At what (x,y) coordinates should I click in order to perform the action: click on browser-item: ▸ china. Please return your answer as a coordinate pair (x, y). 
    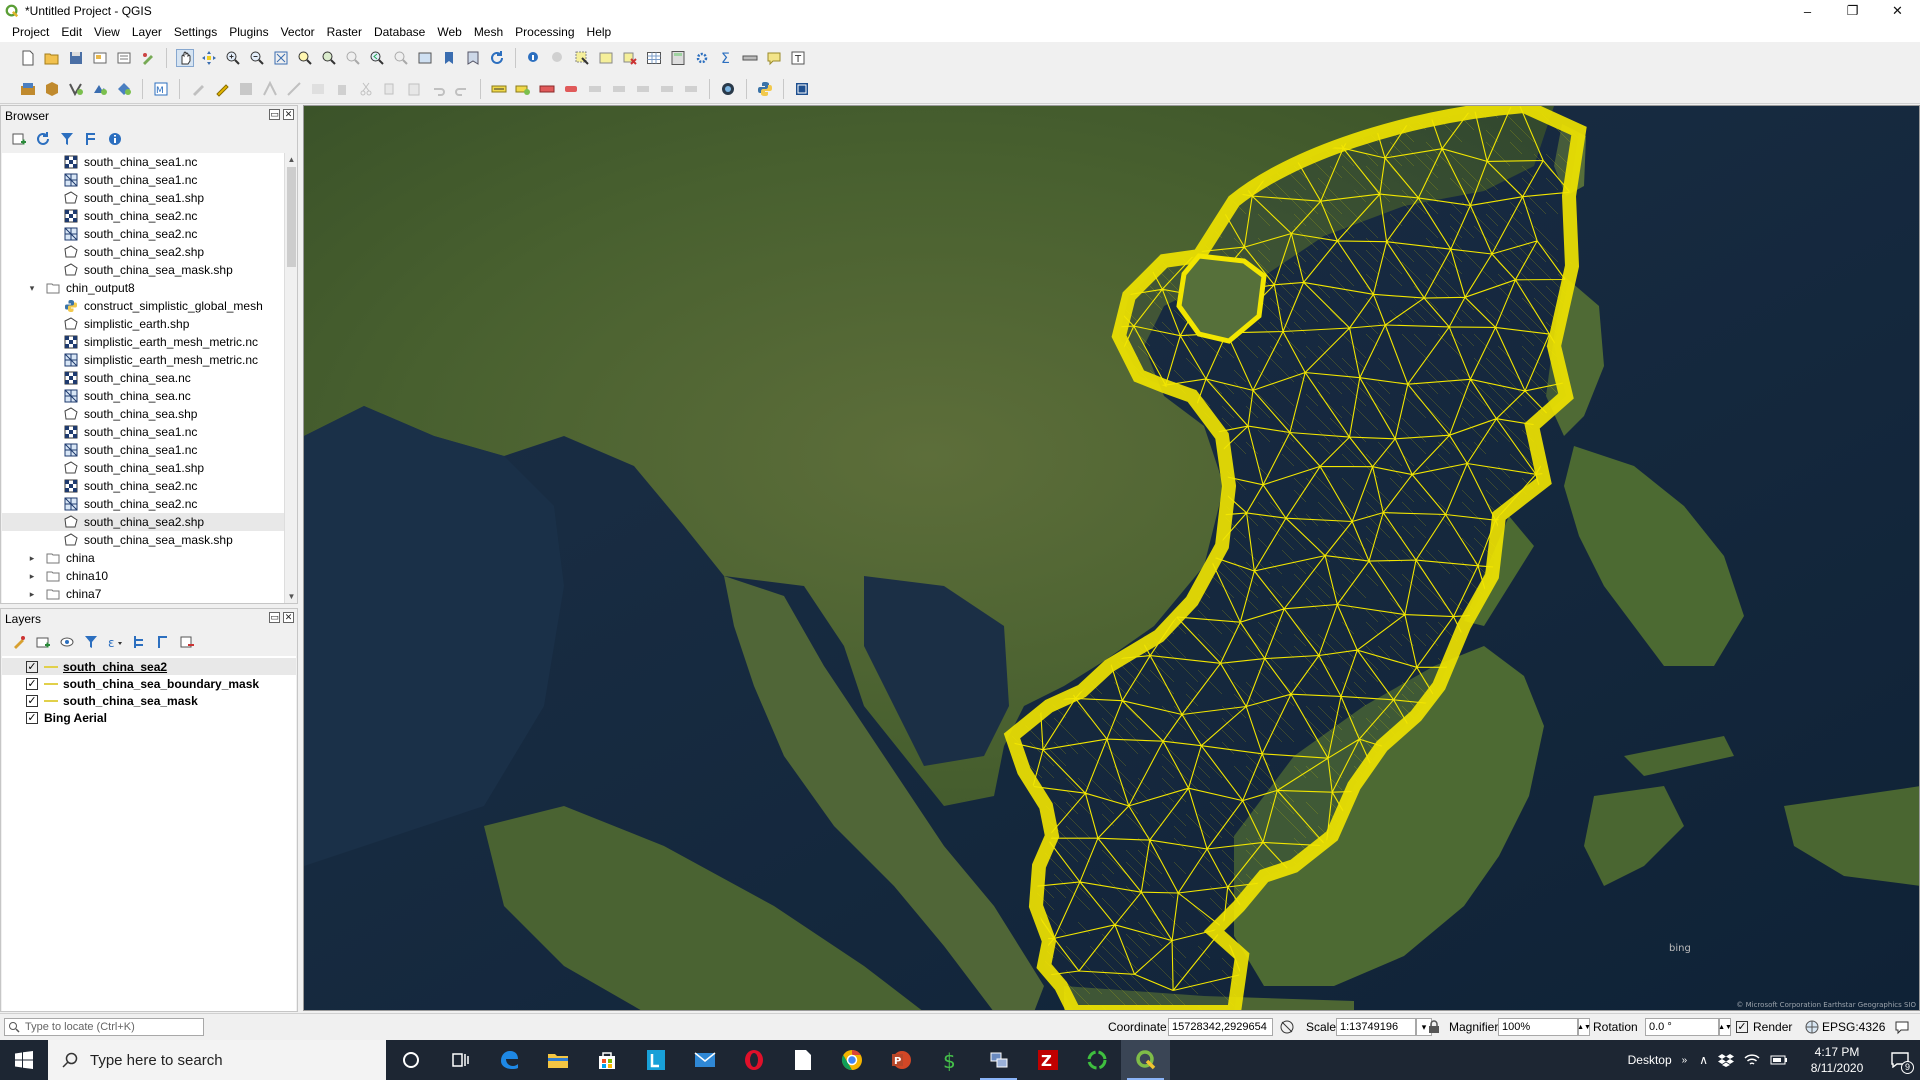
    Looking at the image, I should click on (143, 558).